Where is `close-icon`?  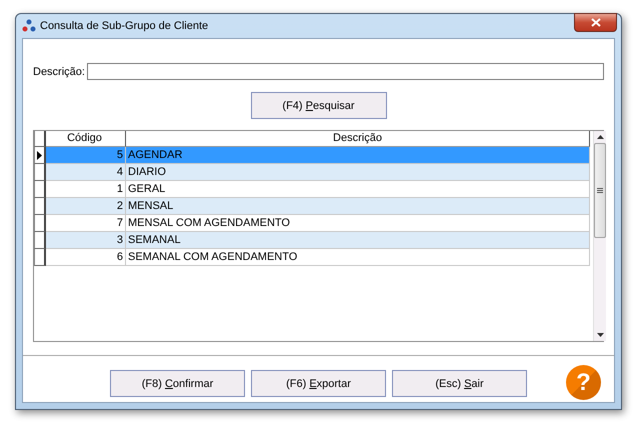 close-icon is located at coordinates (595, 22).